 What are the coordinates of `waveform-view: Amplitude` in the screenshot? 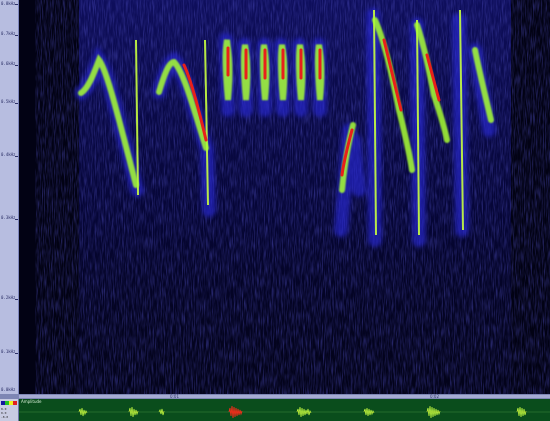 It's located at (284, 410).